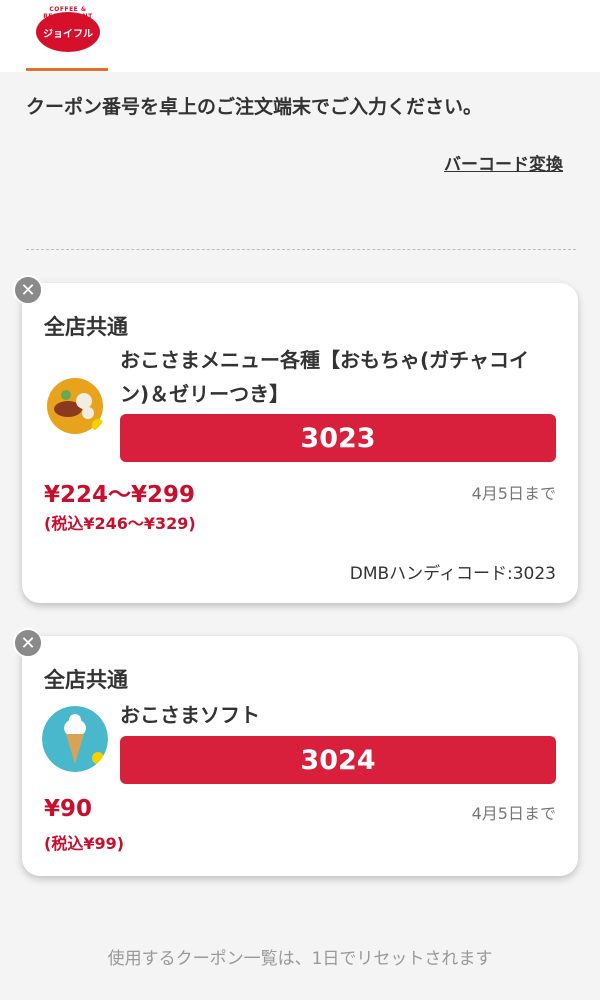  Describe the element at coordinates (300, 959) in the screenshot. I see `reset-notice: 使用するクーポン一覧は、1日でリセットされます` at that location.